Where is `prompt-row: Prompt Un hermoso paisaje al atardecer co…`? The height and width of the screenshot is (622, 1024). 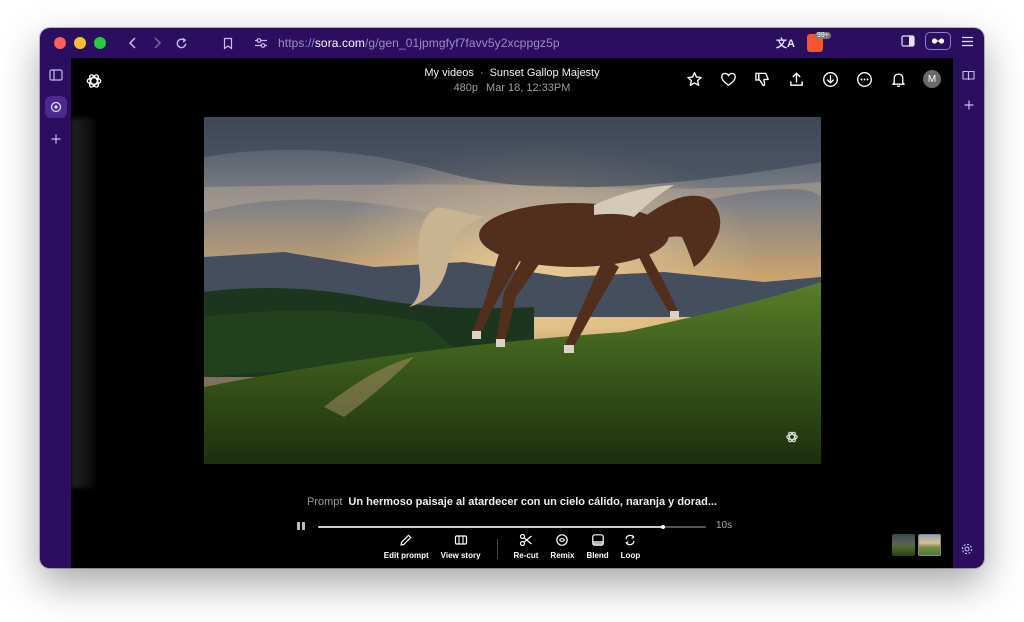
prompt-row: Prompt Un hermoso paisaje al atardecer co… is located at coordinates (512, 502).